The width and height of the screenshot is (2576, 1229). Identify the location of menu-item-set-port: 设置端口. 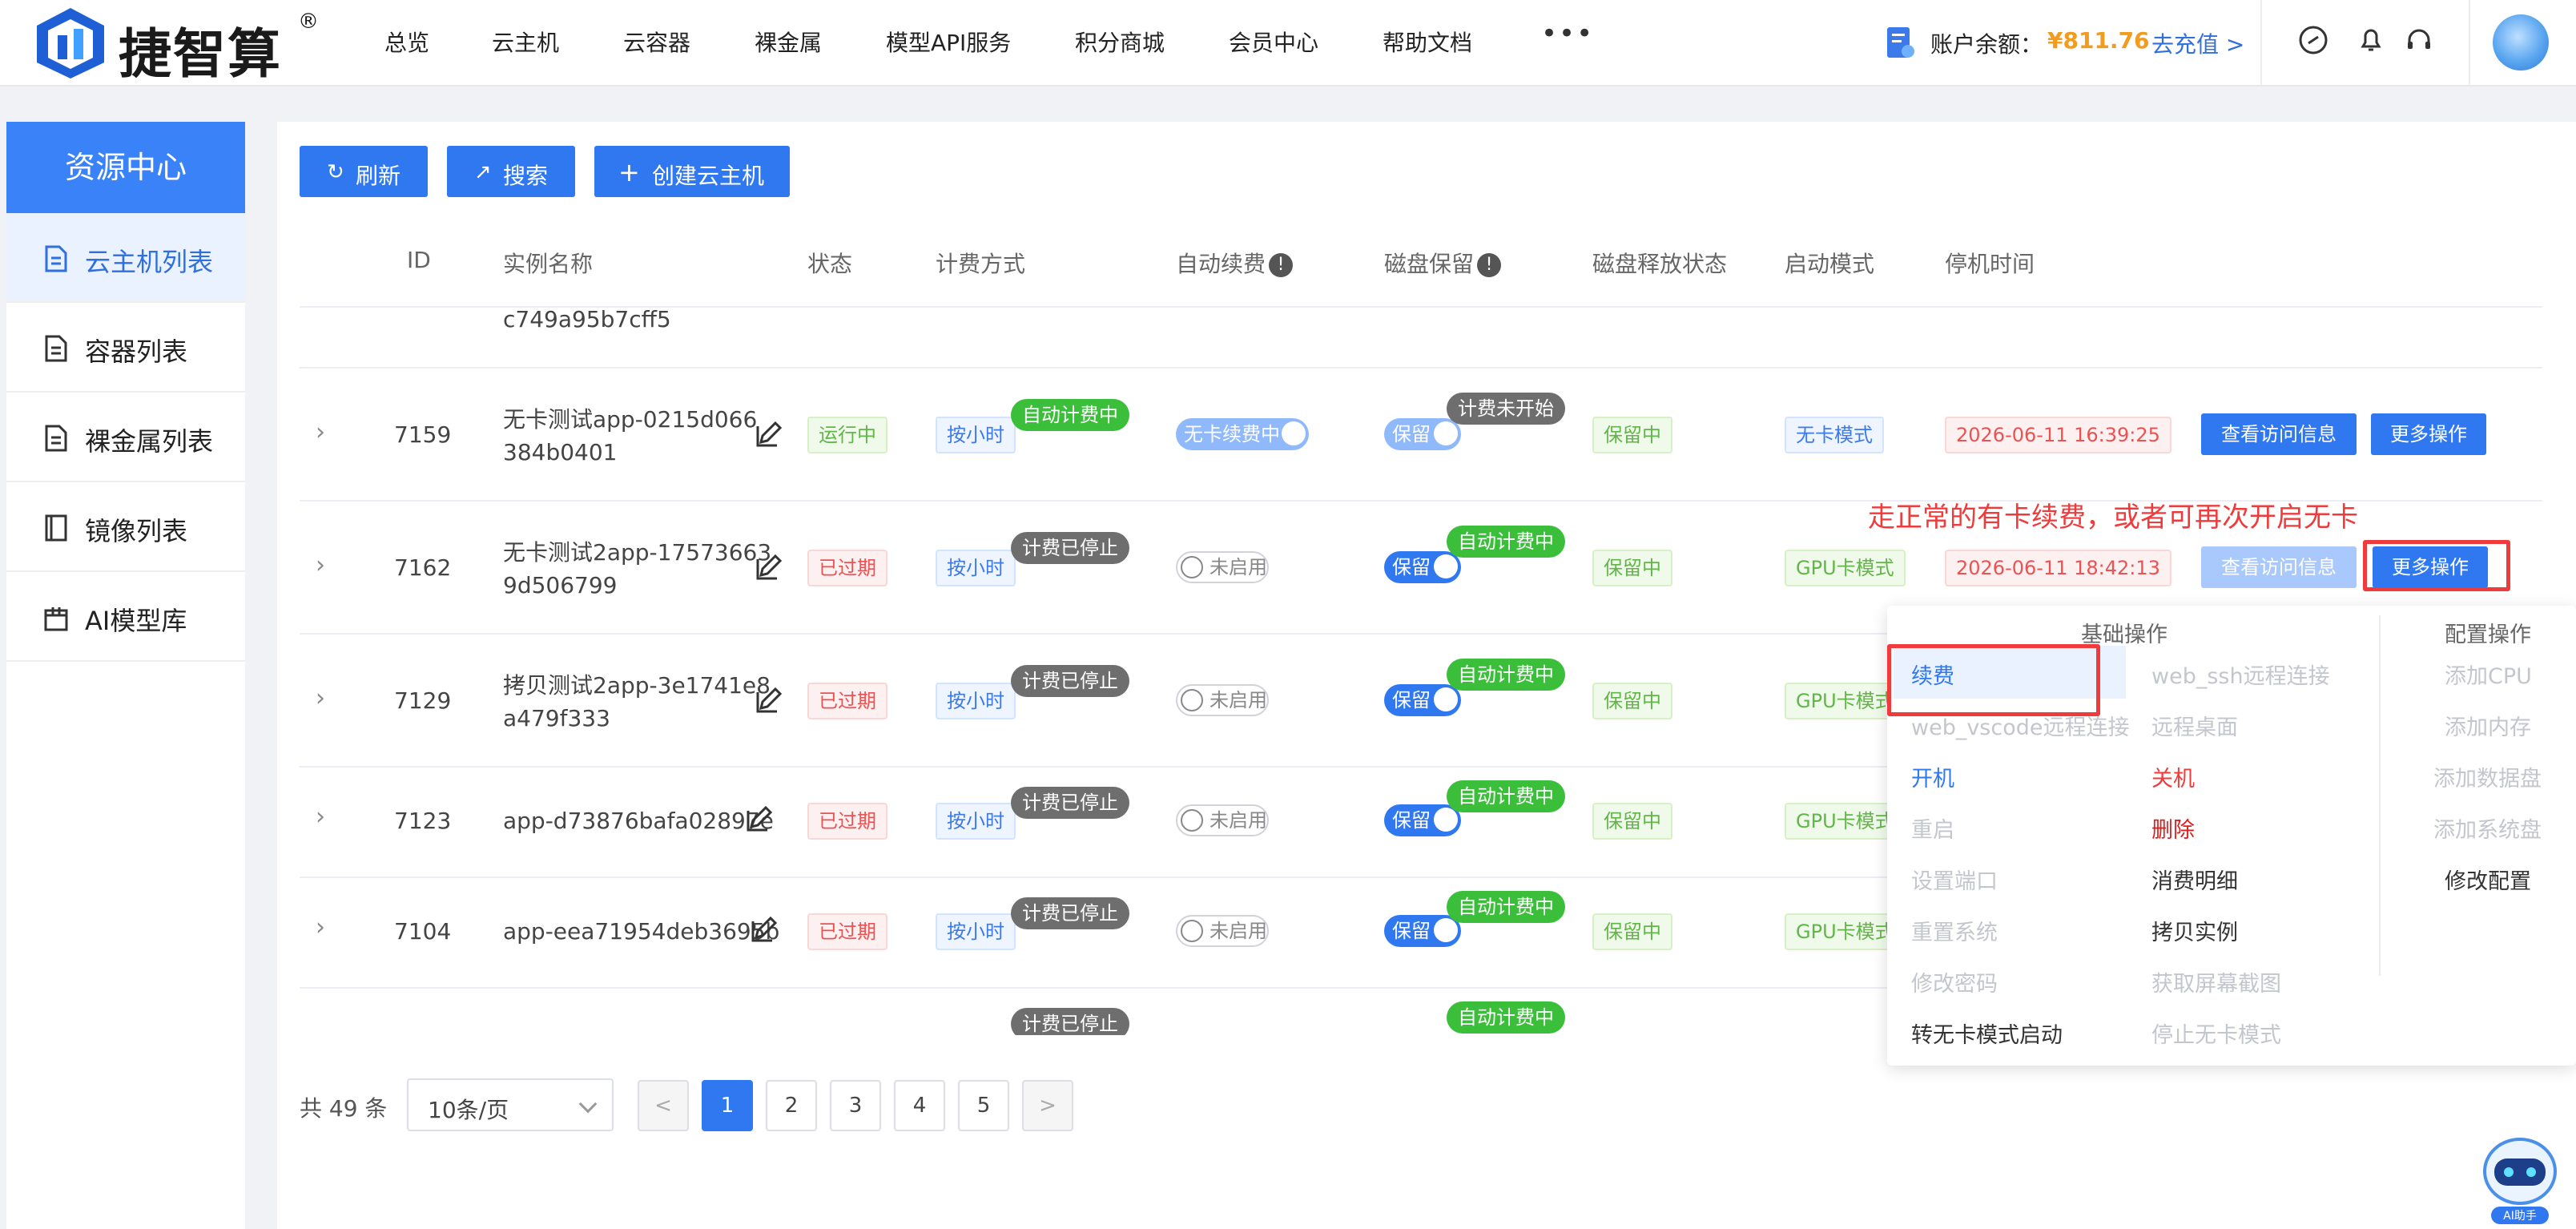
(1954, 880).